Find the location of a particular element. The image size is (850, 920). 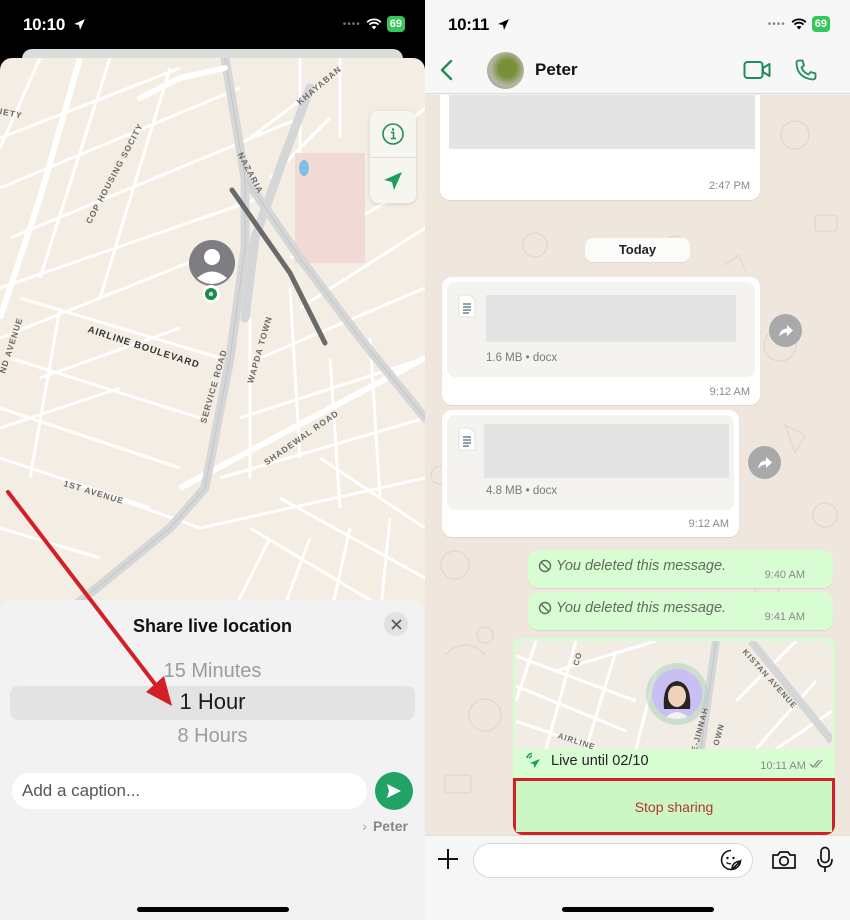

media-preview is located at coordinates (602, 122).